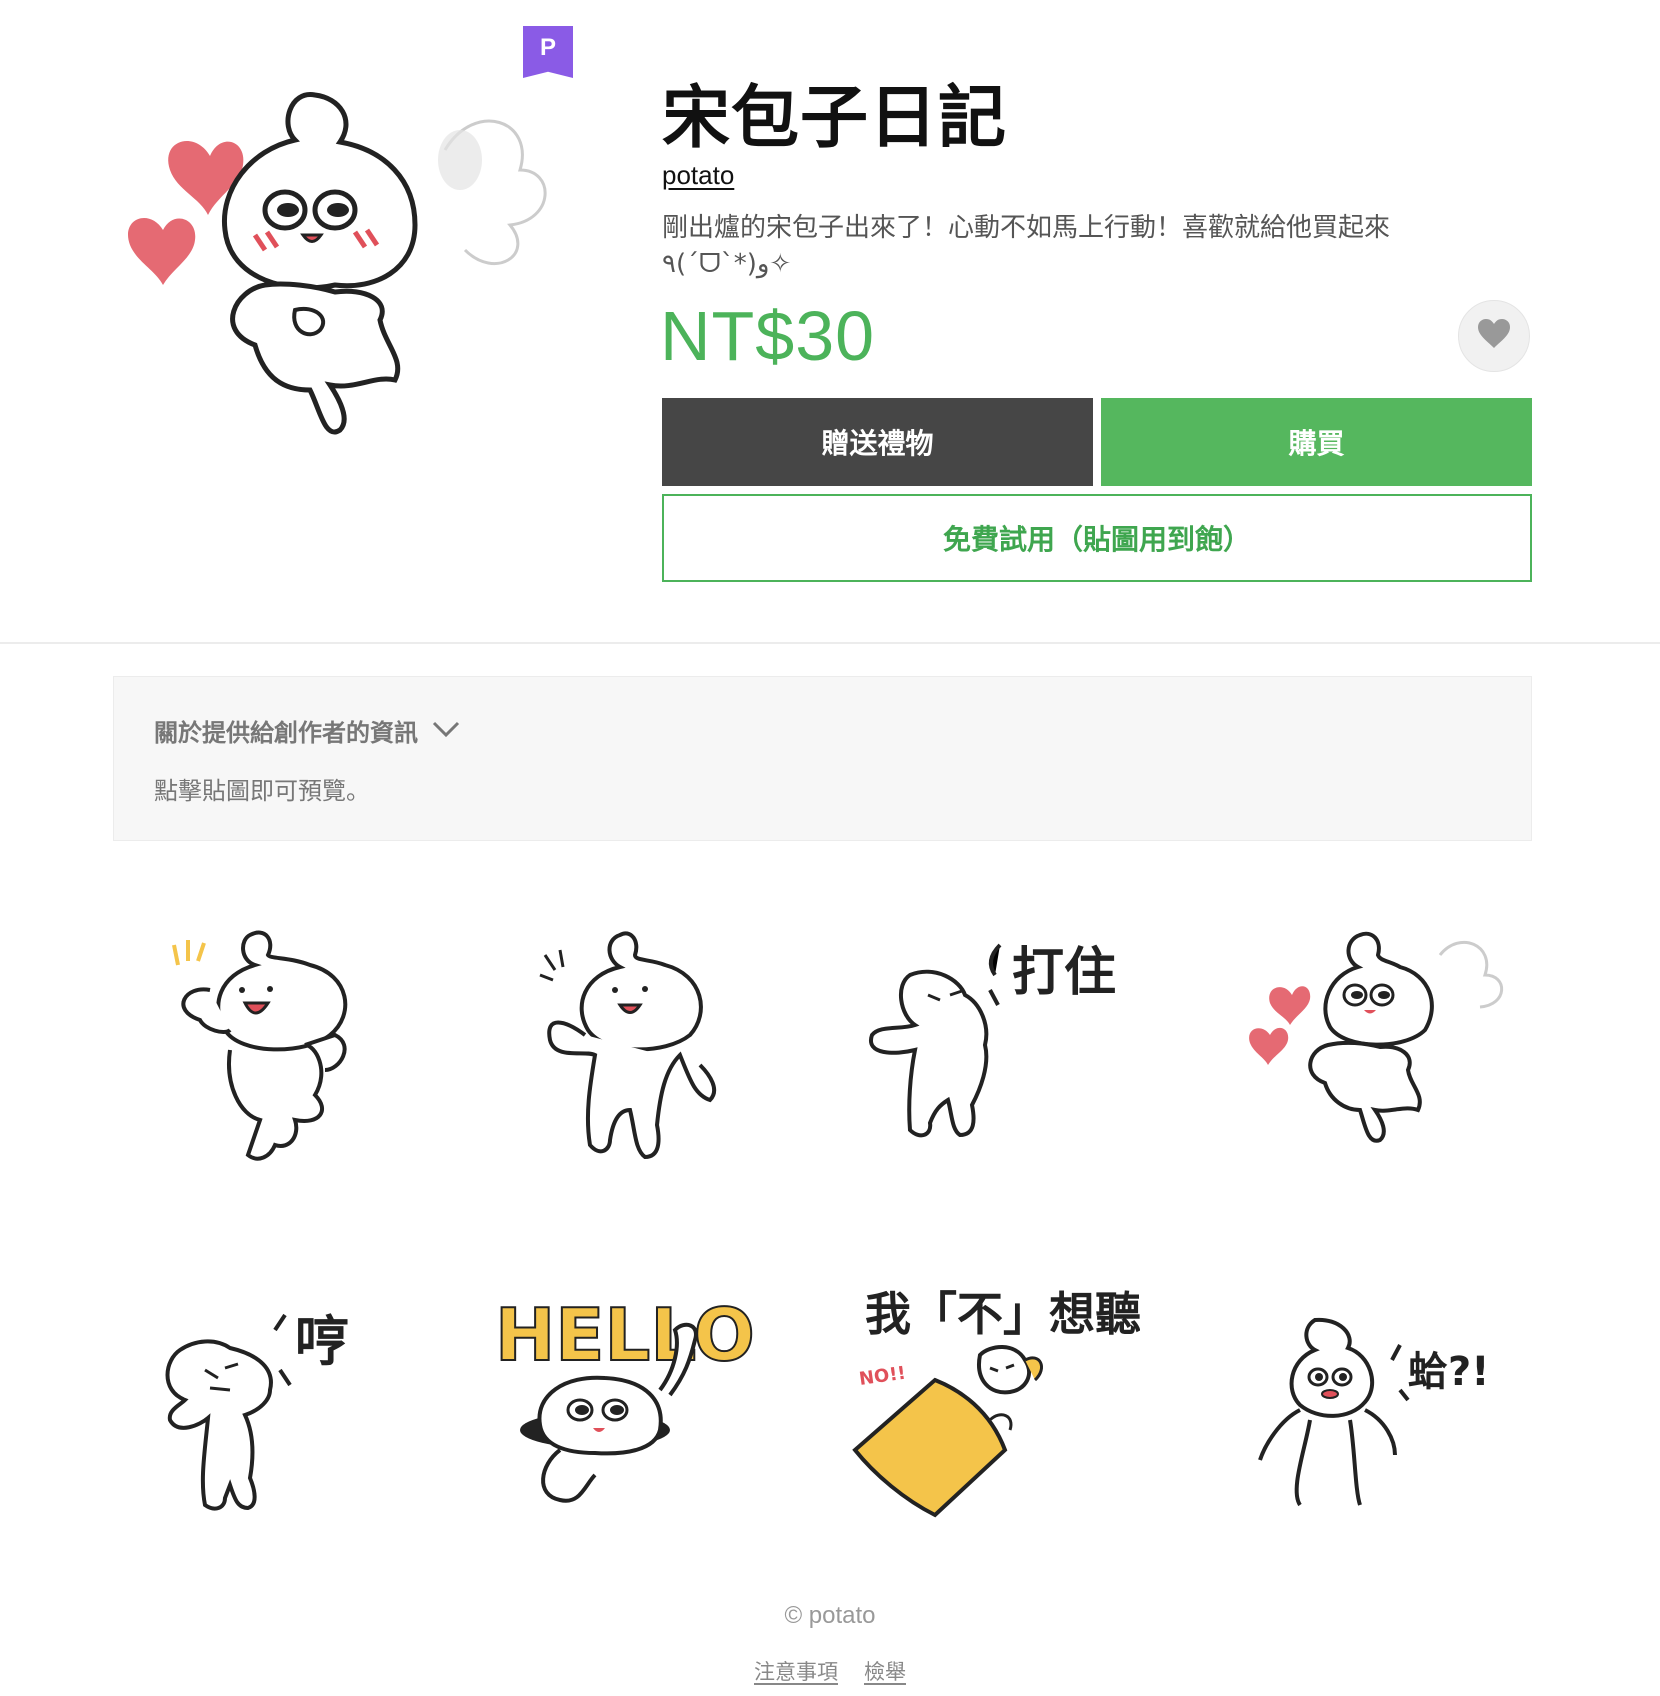  What do you see at coordinates (286, 733) in the screenshot?
I see `creator-info-label: 關於提供給創作者的資訊` at bounding box center [286, 733].